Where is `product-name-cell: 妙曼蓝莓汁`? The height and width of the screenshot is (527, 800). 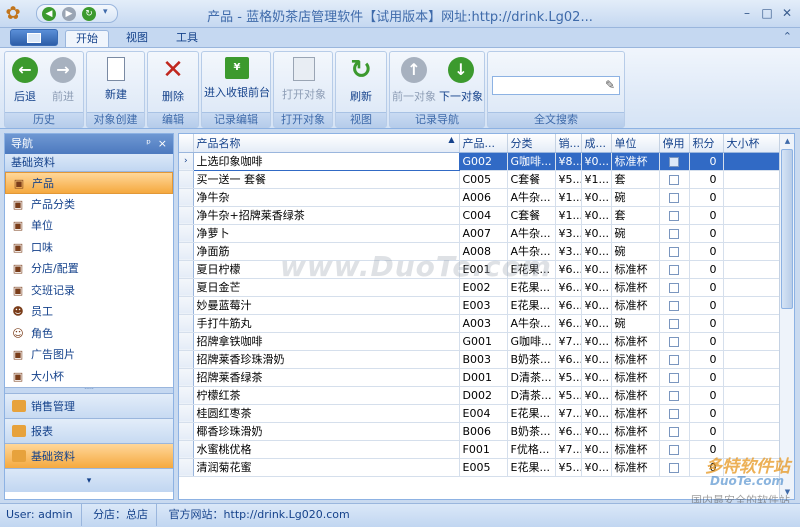
product-name-cell: 妙曼蓝莓汁 is located at coordinates (326, 305).